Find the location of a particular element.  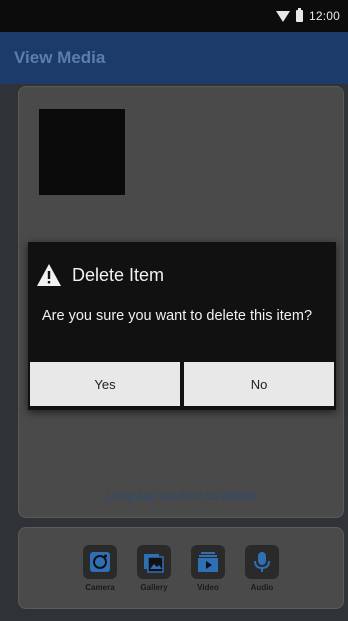

battery-icon is located at coordinates (299, 15).